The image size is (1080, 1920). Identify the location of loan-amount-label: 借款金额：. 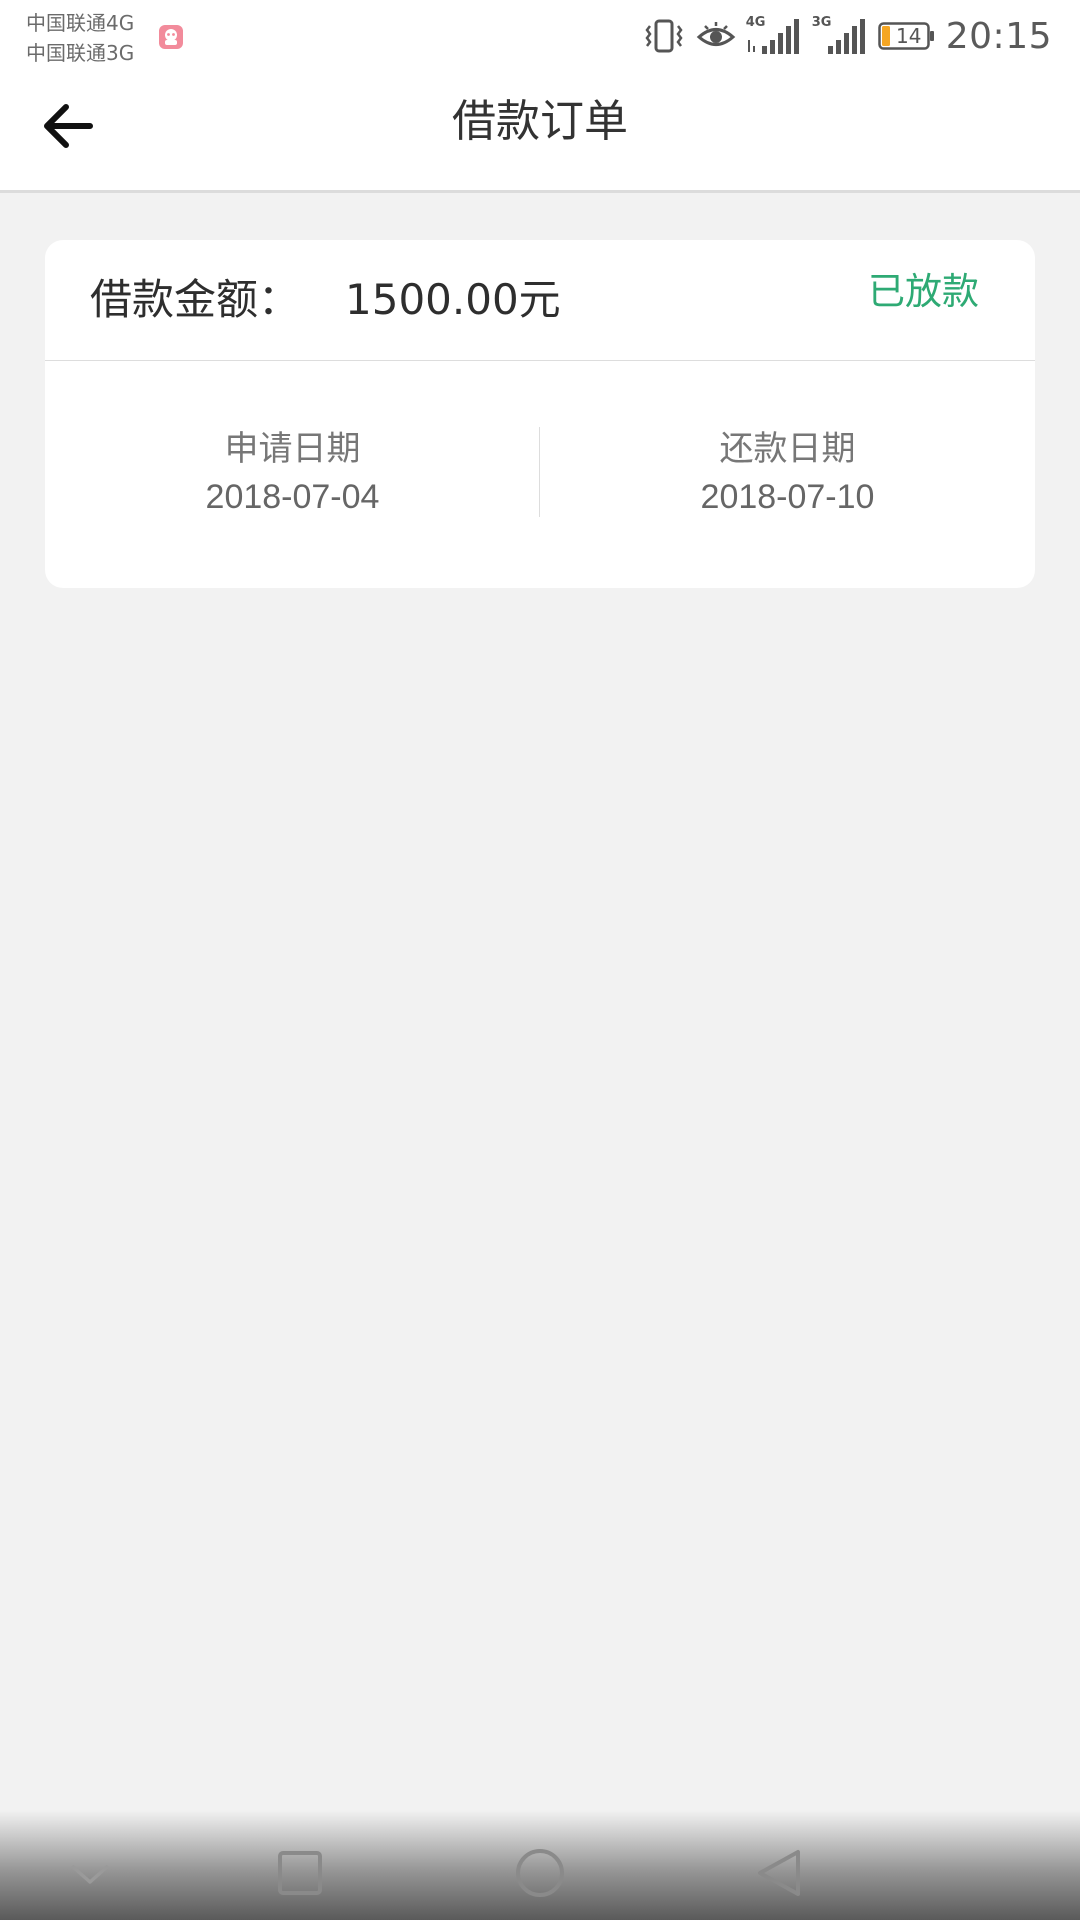
(195, 299).